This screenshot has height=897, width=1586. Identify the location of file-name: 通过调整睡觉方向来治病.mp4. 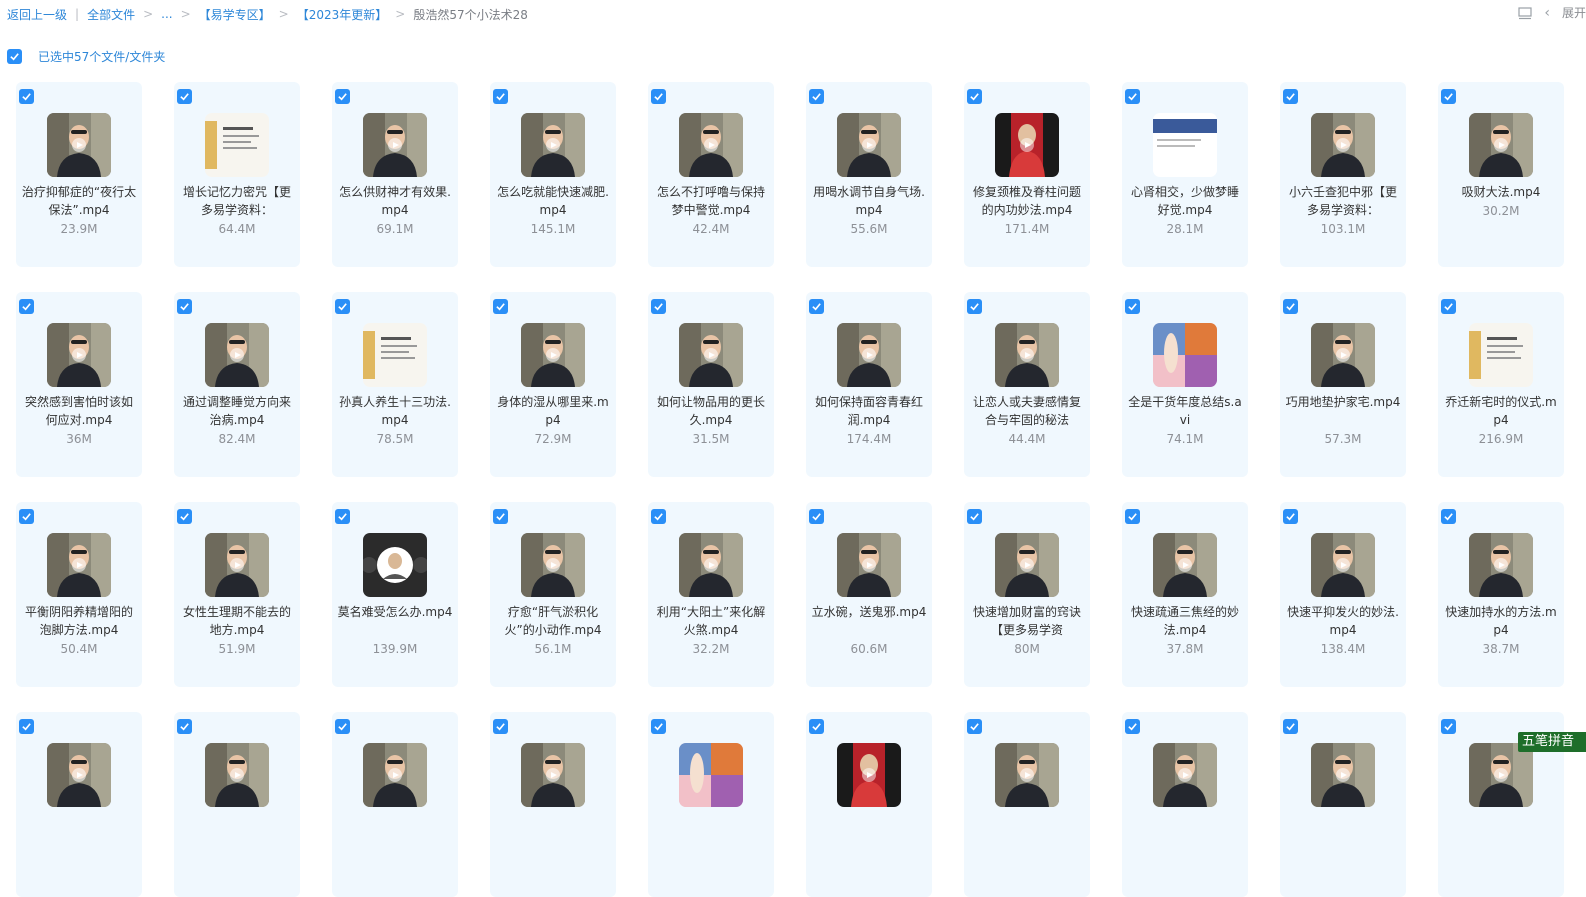
(237, 411).